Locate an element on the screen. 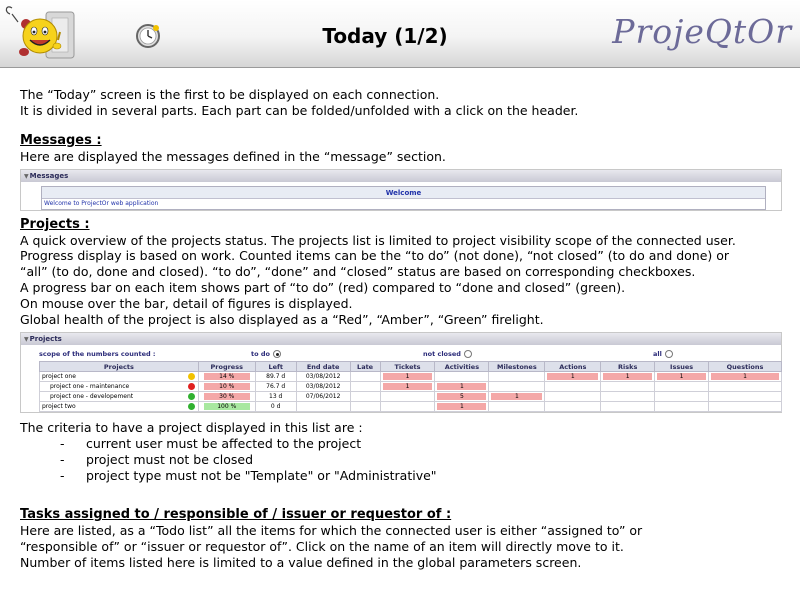 The width and height of the screenshot is (800, 600). project-row: project two 100 % 0 d 1 is located at coordinates (410, 406).